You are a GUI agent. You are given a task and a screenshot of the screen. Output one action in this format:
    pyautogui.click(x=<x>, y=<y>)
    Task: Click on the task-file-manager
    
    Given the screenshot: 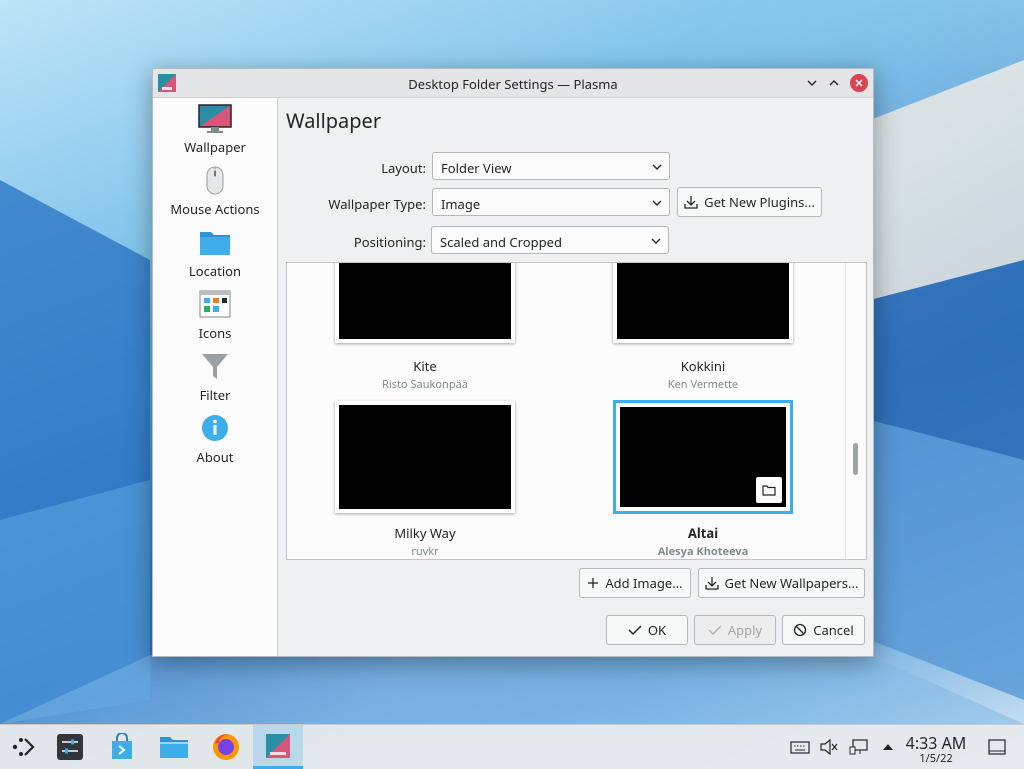 What is the action you would take?
    pyautogui.click(x=174, y=747)
    